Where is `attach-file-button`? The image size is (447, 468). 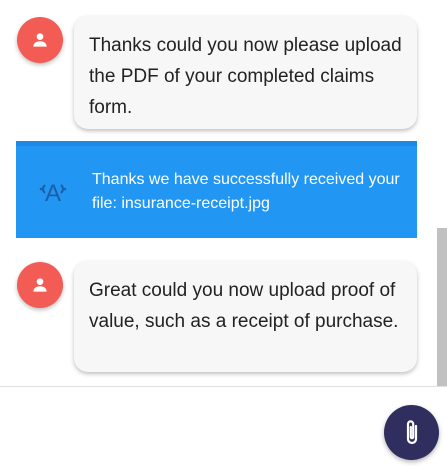 attach-file-button is located at coordinates (411, 432).